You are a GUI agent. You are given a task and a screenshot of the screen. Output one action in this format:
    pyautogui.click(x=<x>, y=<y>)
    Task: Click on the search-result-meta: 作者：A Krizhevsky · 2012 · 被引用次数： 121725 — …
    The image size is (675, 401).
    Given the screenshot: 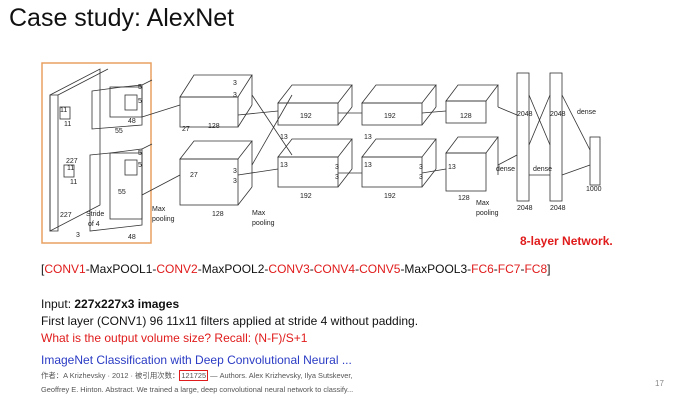 What is the action you would take?
    pyautogui.click(x=197, y=375)
    